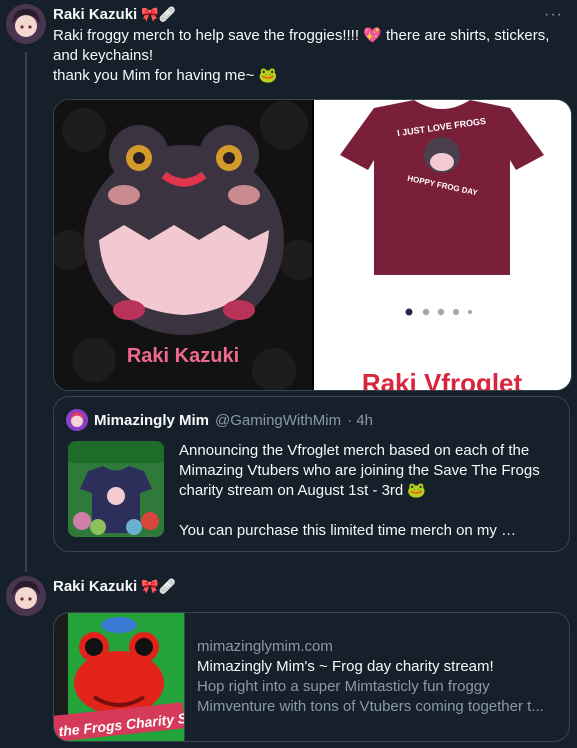 The height and width of the screenshot is (748, 577). What do you see at coordinates (183, 356) in the screenshot?
I see `media-caption: Raki Kazuki` at bounding box center [183, 356].